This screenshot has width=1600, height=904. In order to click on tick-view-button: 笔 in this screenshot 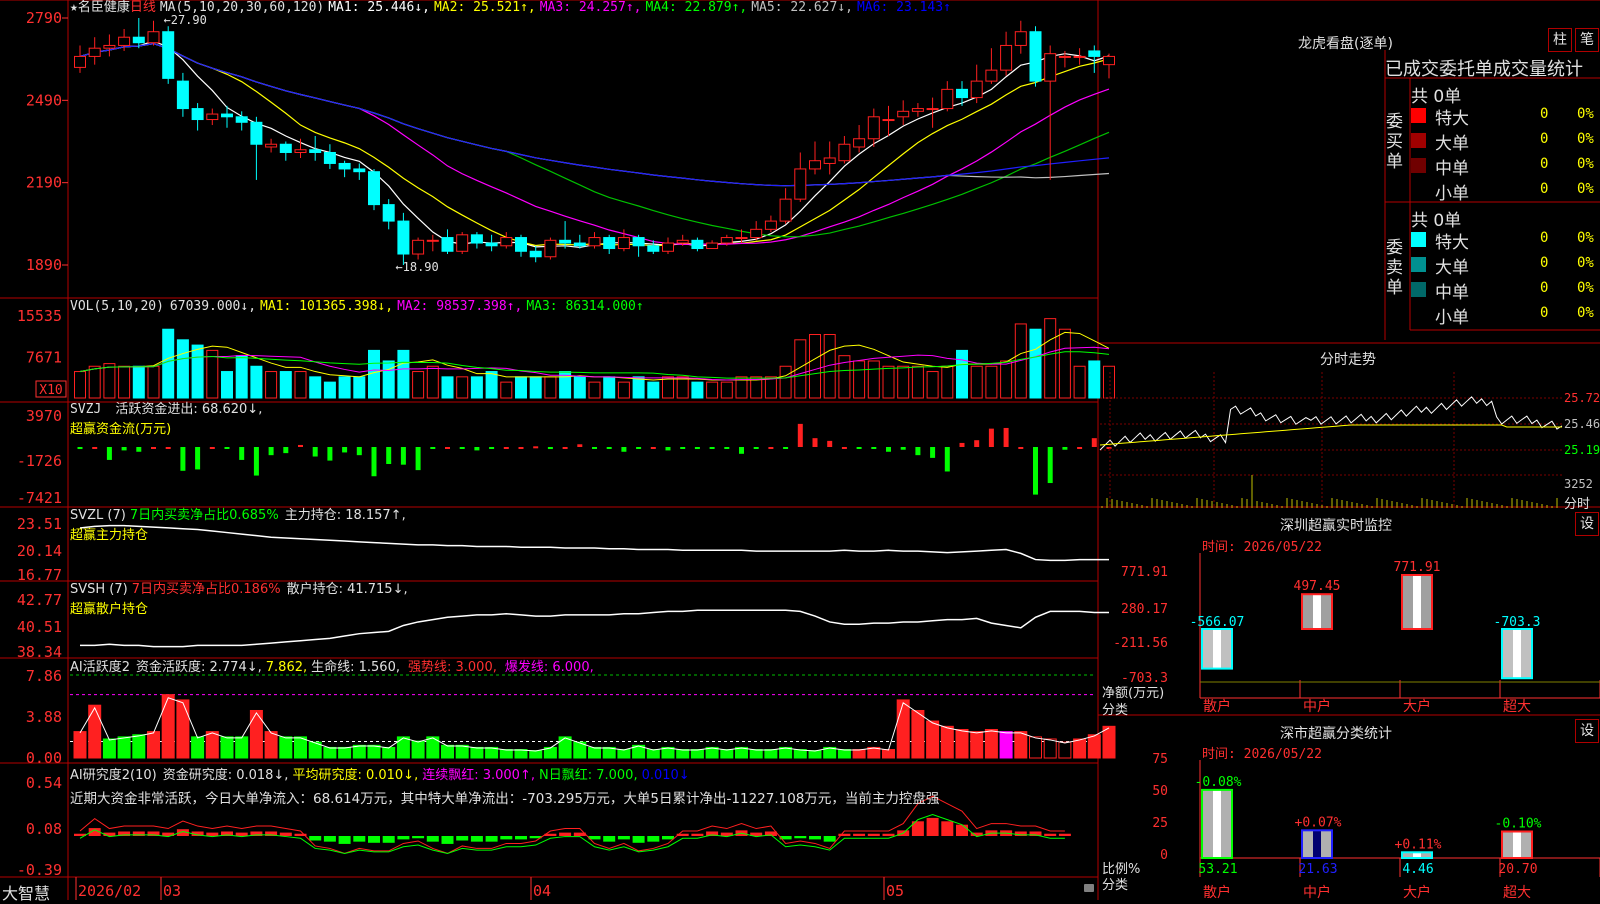, I will do `click(1587, 40)`.